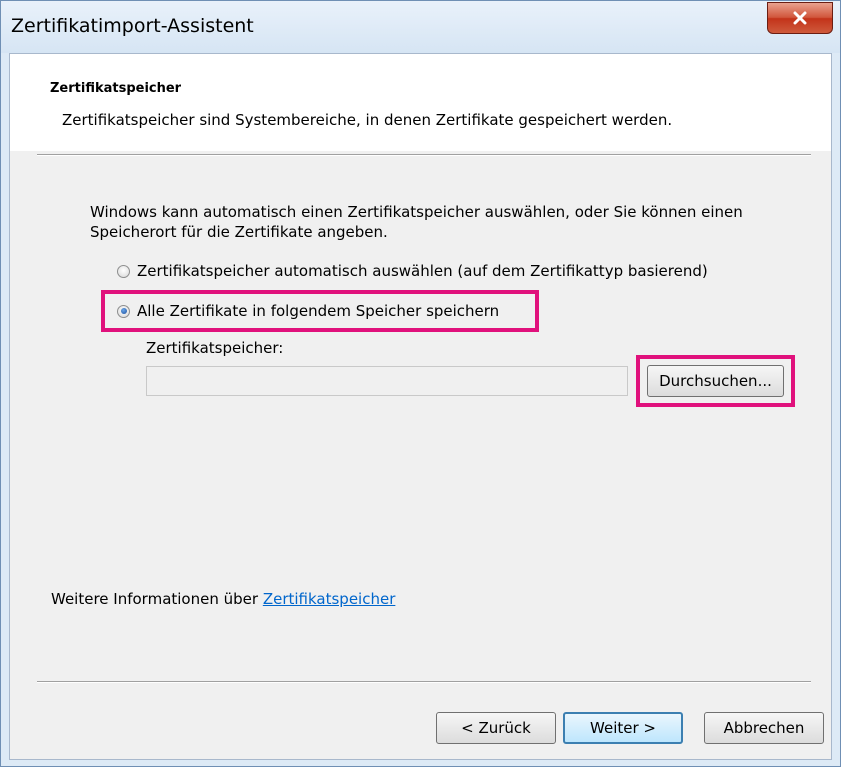 This screenshot has height=767, width=841. What do you see at coordinates (496, 728) in the screenshot?
I see `back-button: < Zurück` at bounding box center [496, 728].